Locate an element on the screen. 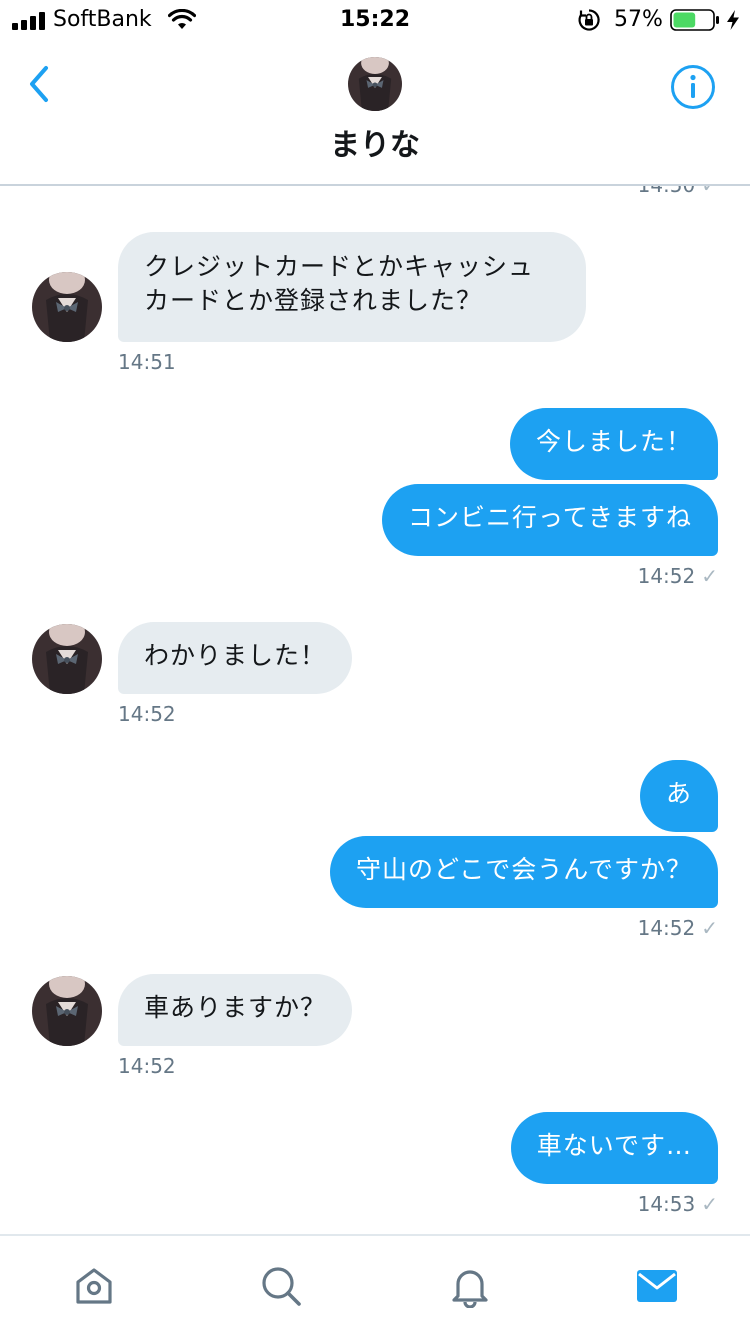  tab-search is located at coordinates (281, 1286).